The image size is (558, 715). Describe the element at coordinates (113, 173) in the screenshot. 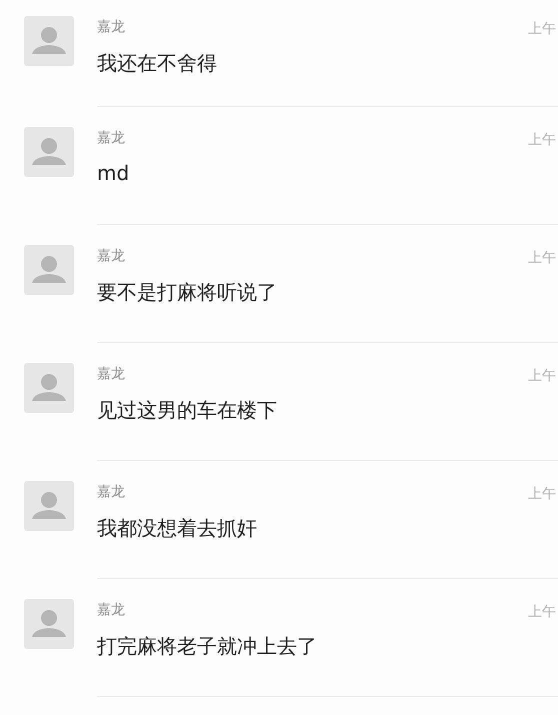

I see `message-text: md` at that location.